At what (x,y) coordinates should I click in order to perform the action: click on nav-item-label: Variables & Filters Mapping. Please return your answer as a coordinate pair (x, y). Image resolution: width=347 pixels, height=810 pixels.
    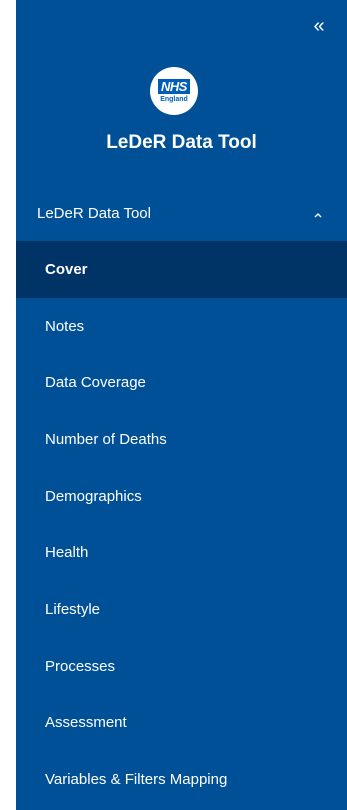
    Looking at the image, I should click on (136, 780).